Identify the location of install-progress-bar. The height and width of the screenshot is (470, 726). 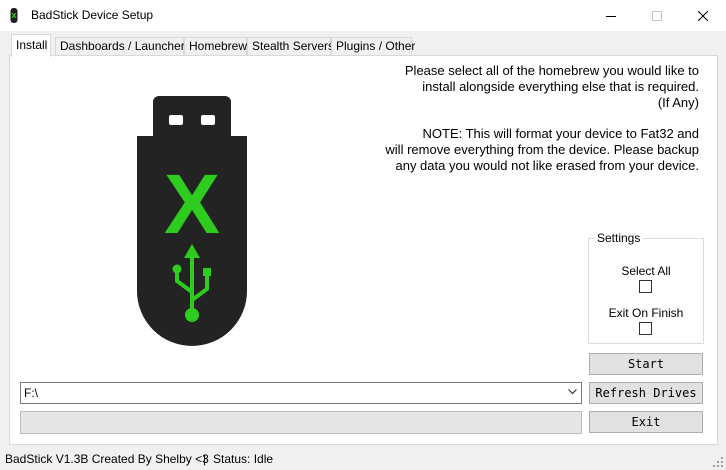
(301, 422).